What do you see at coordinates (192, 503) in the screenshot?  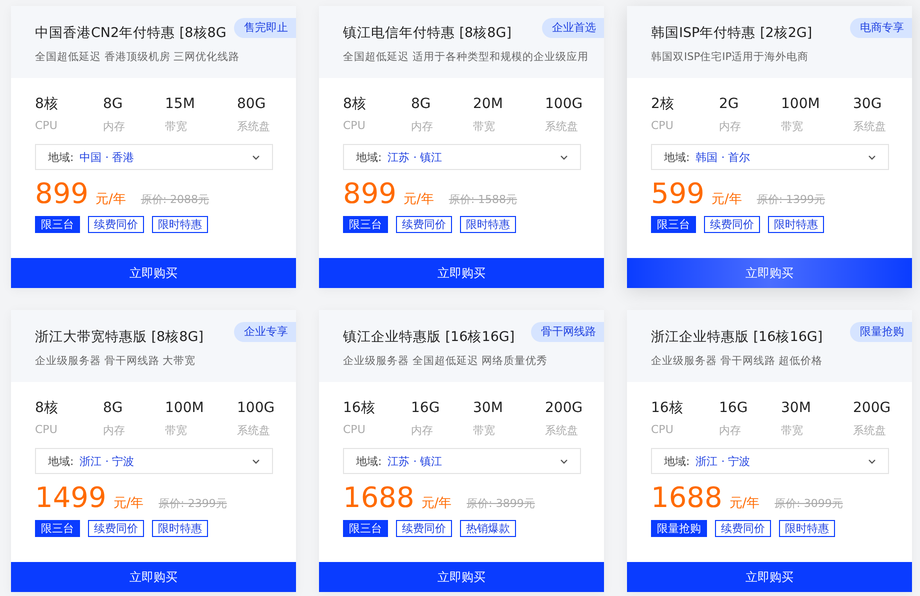 I see `original-price: 原价: 2399元` at bounding box center [192, 503].